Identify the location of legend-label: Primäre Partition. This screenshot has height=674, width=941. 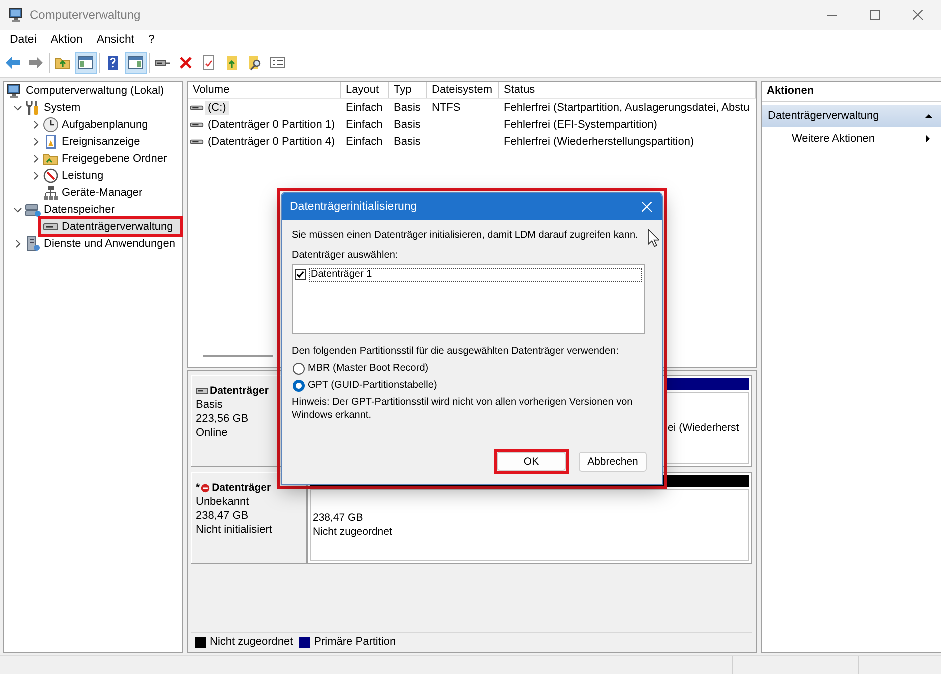
(355, 642).